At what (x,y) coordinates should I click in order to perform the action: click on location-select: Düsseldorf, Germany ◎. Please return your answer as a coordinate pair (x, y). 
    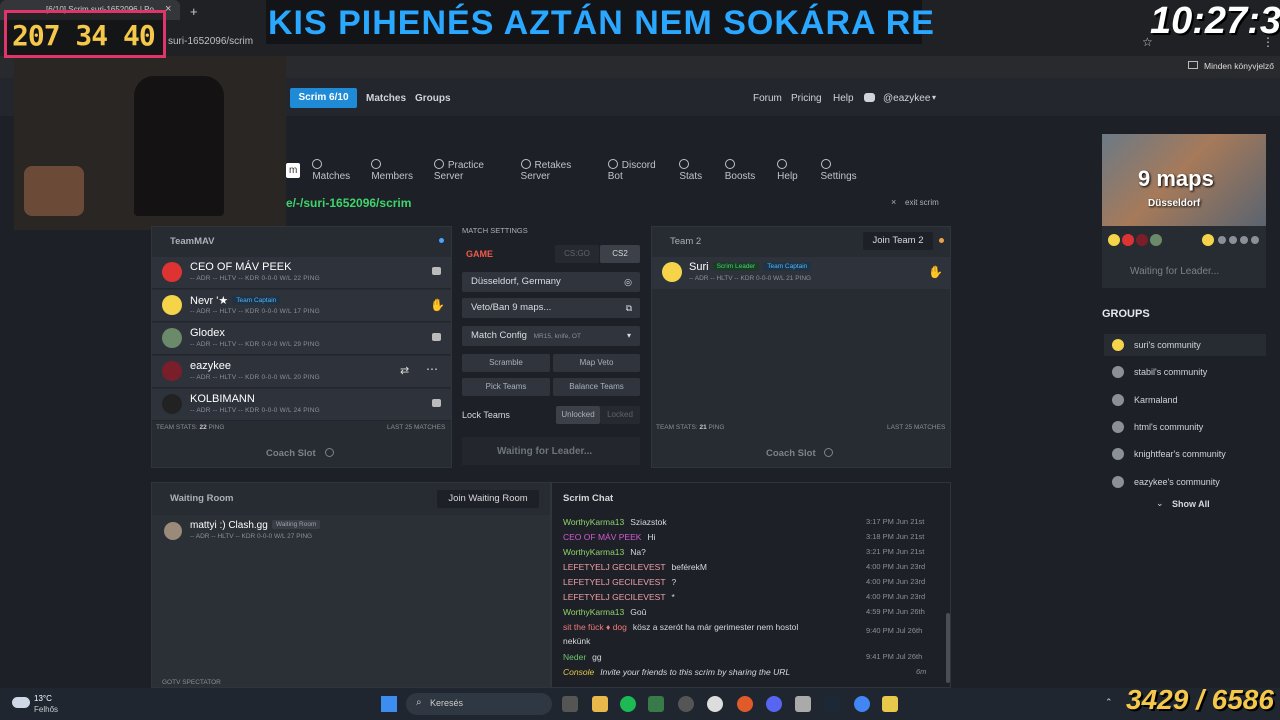
    Looking at the image, I should click on (551, 282).